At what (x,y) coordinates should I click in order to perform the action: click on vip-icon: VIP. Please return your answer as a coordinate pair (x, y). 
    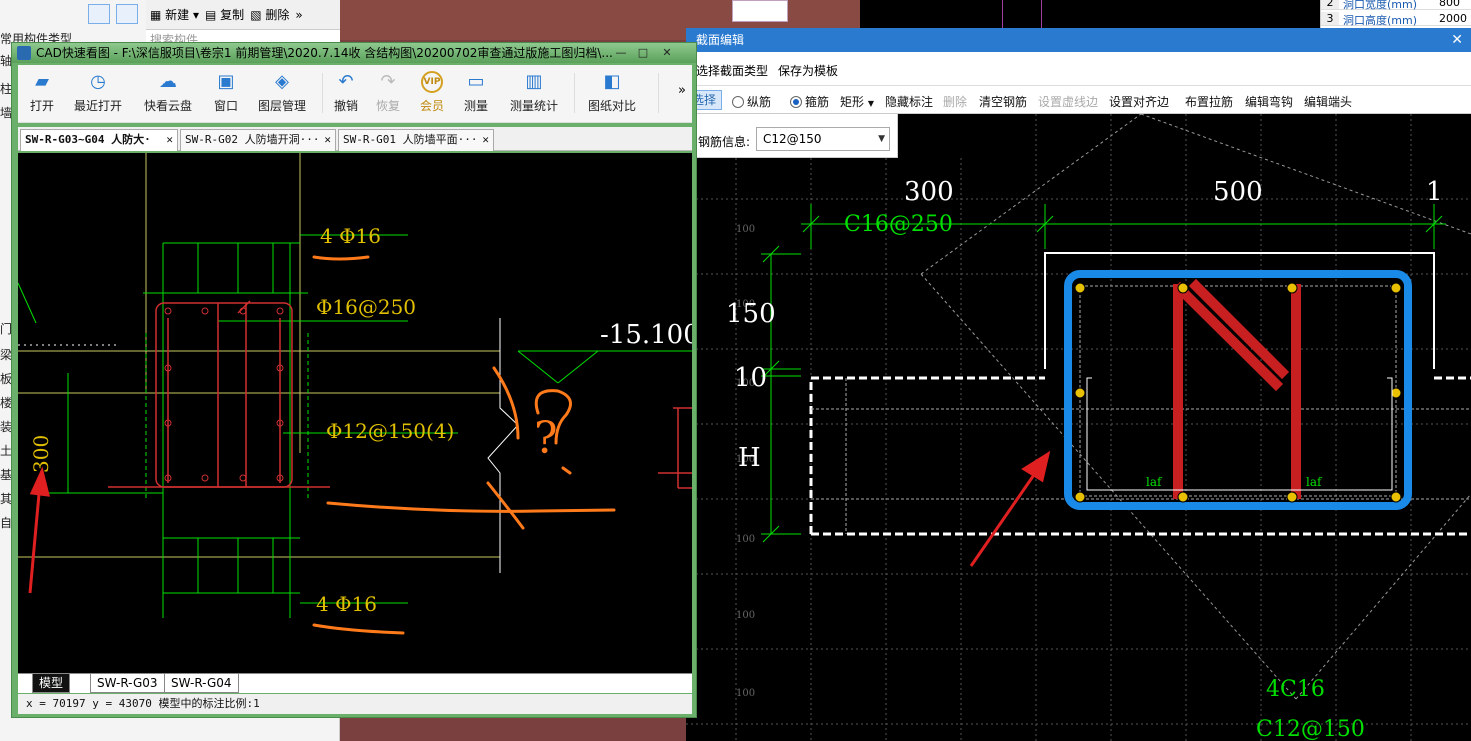
    Looking at the image, I should click on (432, 82).